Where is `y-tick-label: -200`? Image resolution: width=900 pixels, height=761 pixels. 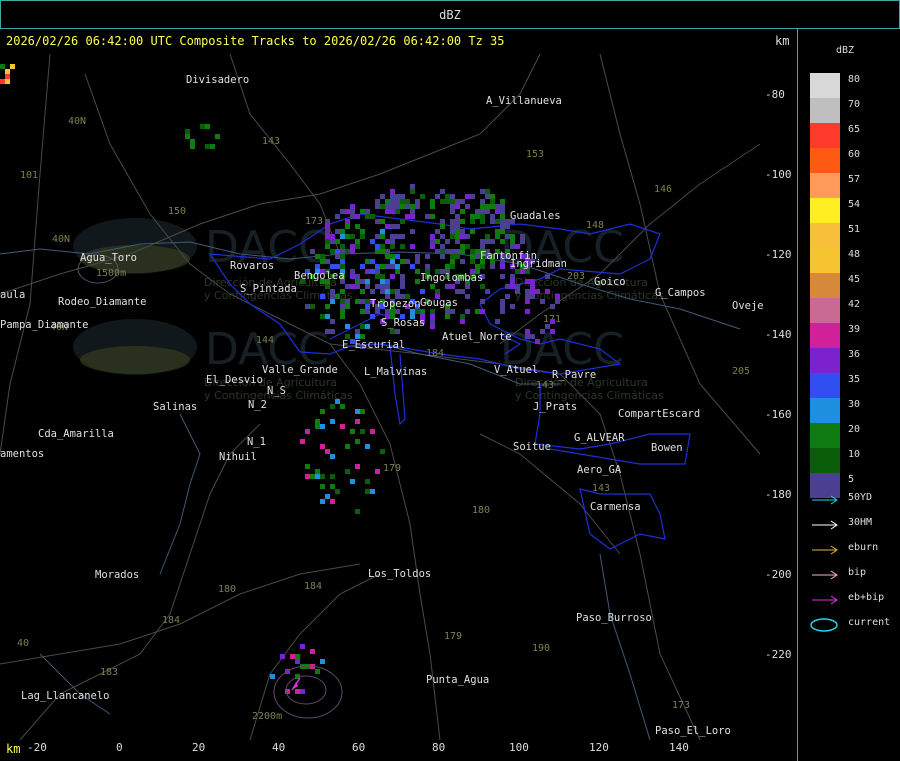 y-tick-label: -200 is located at coordinates (778, 574).